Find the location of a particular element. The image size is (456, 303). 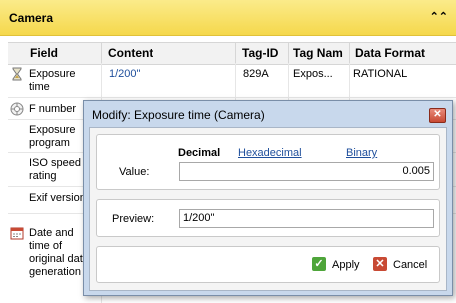

preview-group: Preview: 1/200" is located at coordinates (268, 218).